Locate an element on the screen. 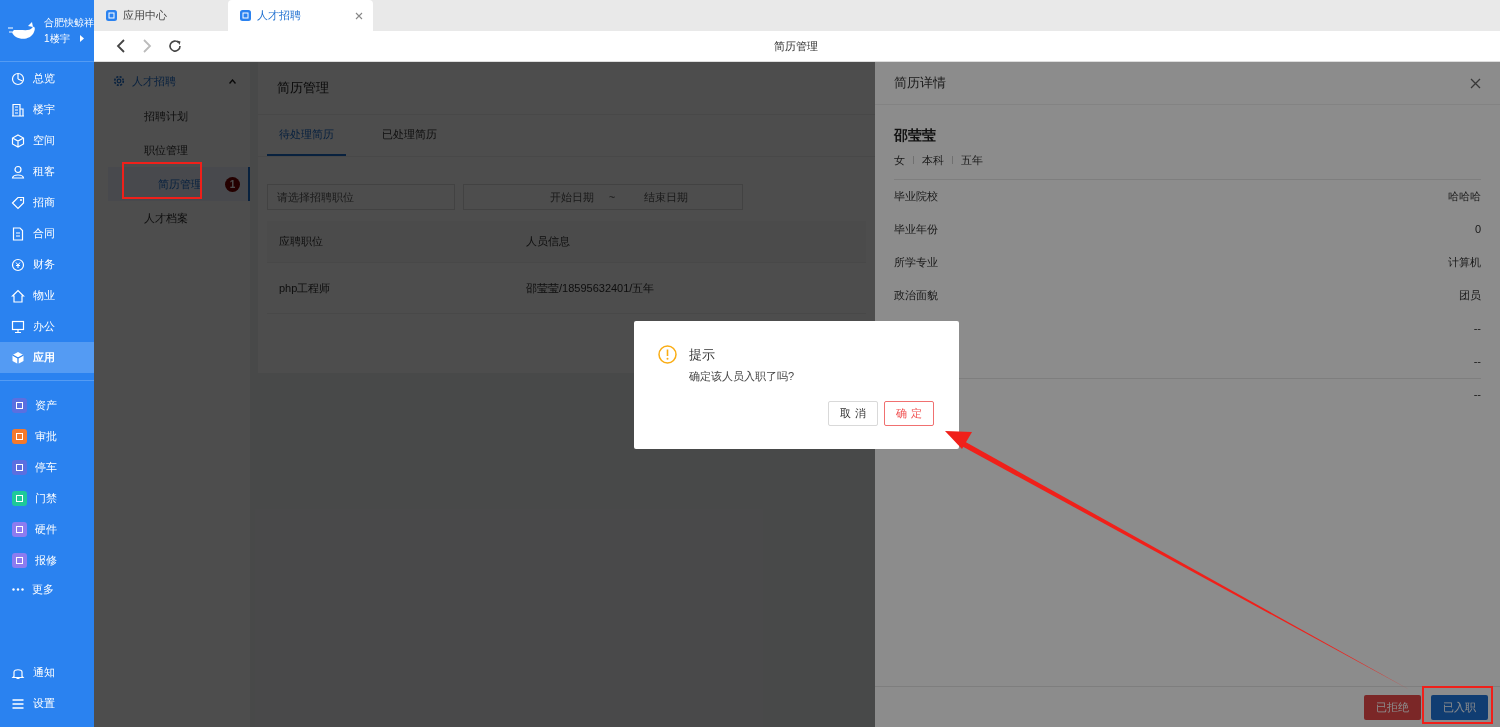  field-label: 所学专业 is located at coordinates (916, 262).